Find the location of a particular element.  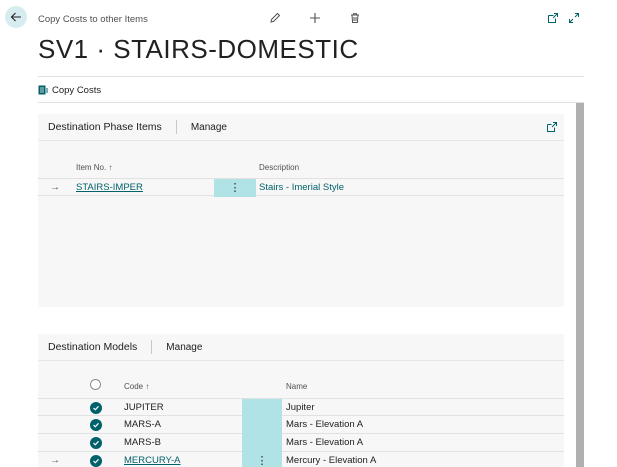

back-button is located at coordinates (16, 17).